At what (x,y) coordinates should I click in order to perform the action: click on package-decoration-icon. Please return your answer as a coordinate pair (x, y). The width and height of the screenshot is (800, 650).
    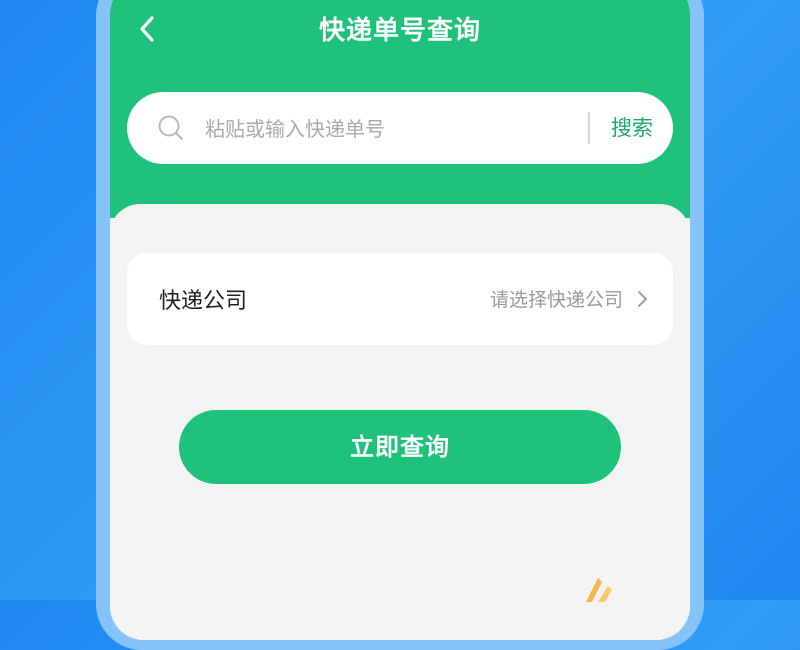
    Looking at the image, I should click on (599, 590).